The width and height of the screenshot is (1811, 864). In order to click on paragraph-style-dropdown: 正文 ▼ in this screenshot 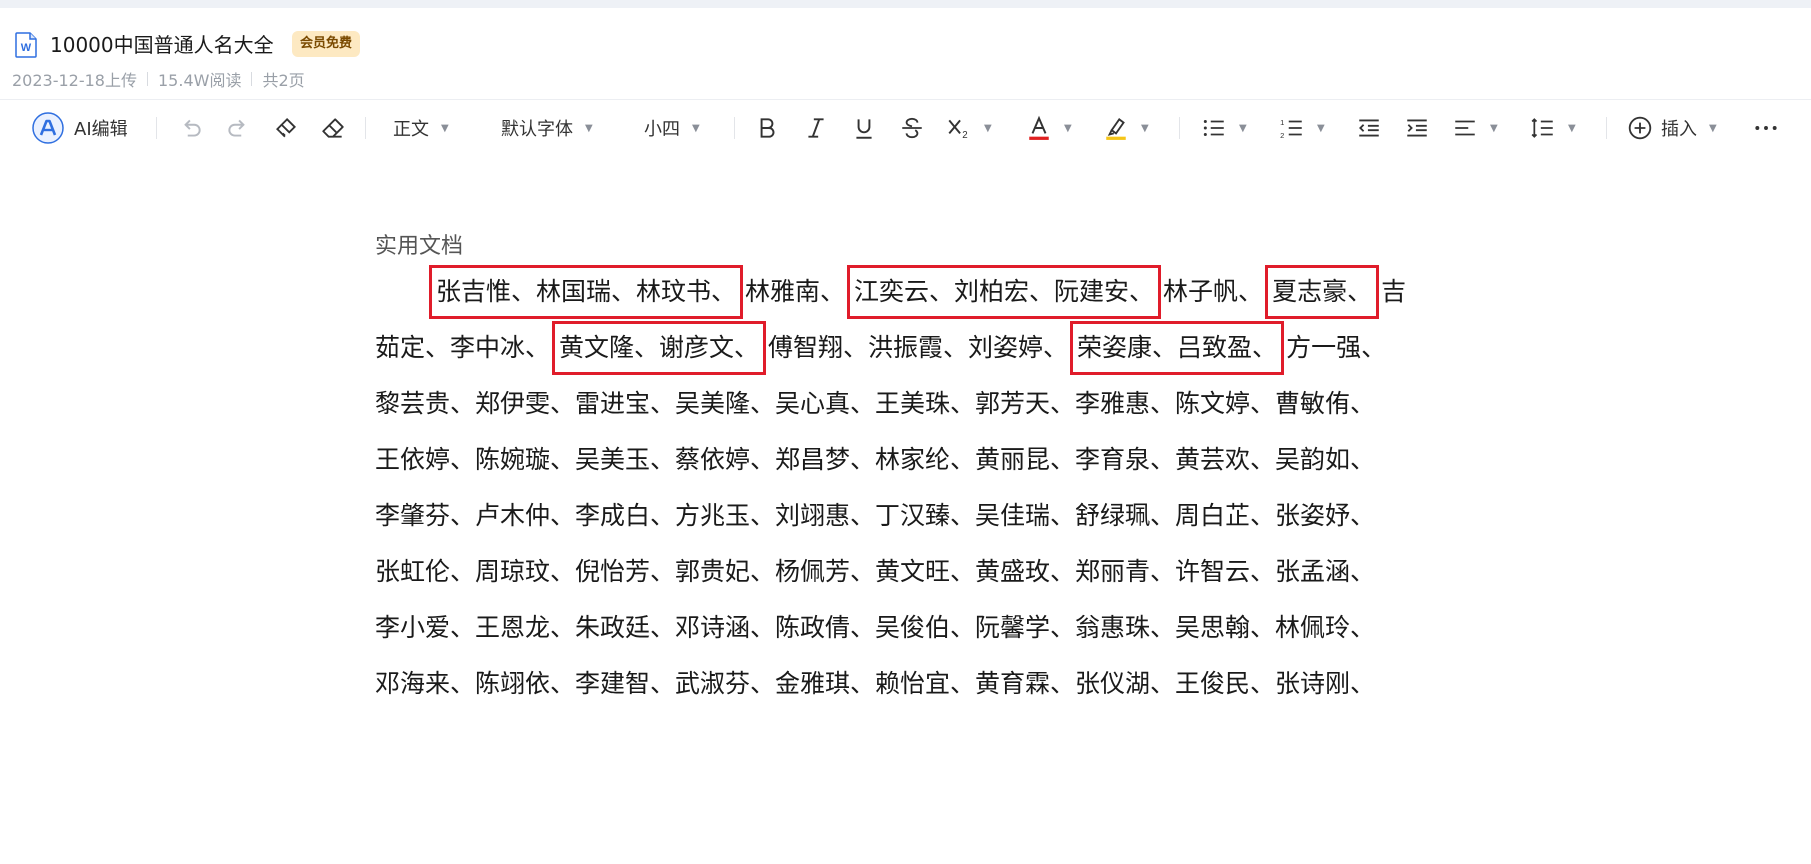, I will do `click(421, 128)`.